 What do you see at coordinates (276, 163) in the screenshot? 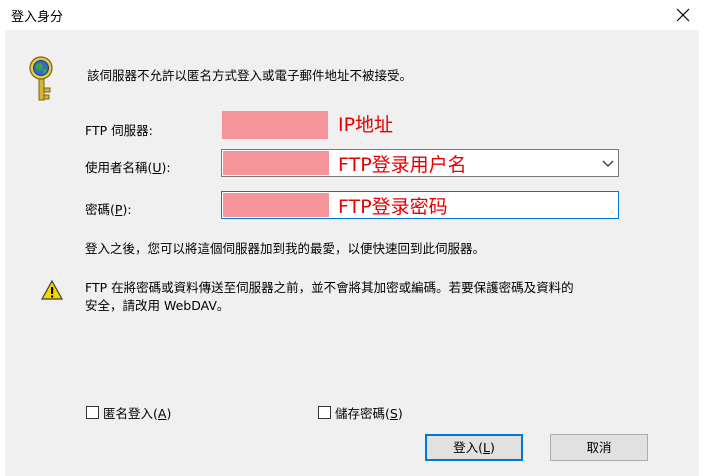
I see `username-value-redacted` at bounding box center [276, 163].